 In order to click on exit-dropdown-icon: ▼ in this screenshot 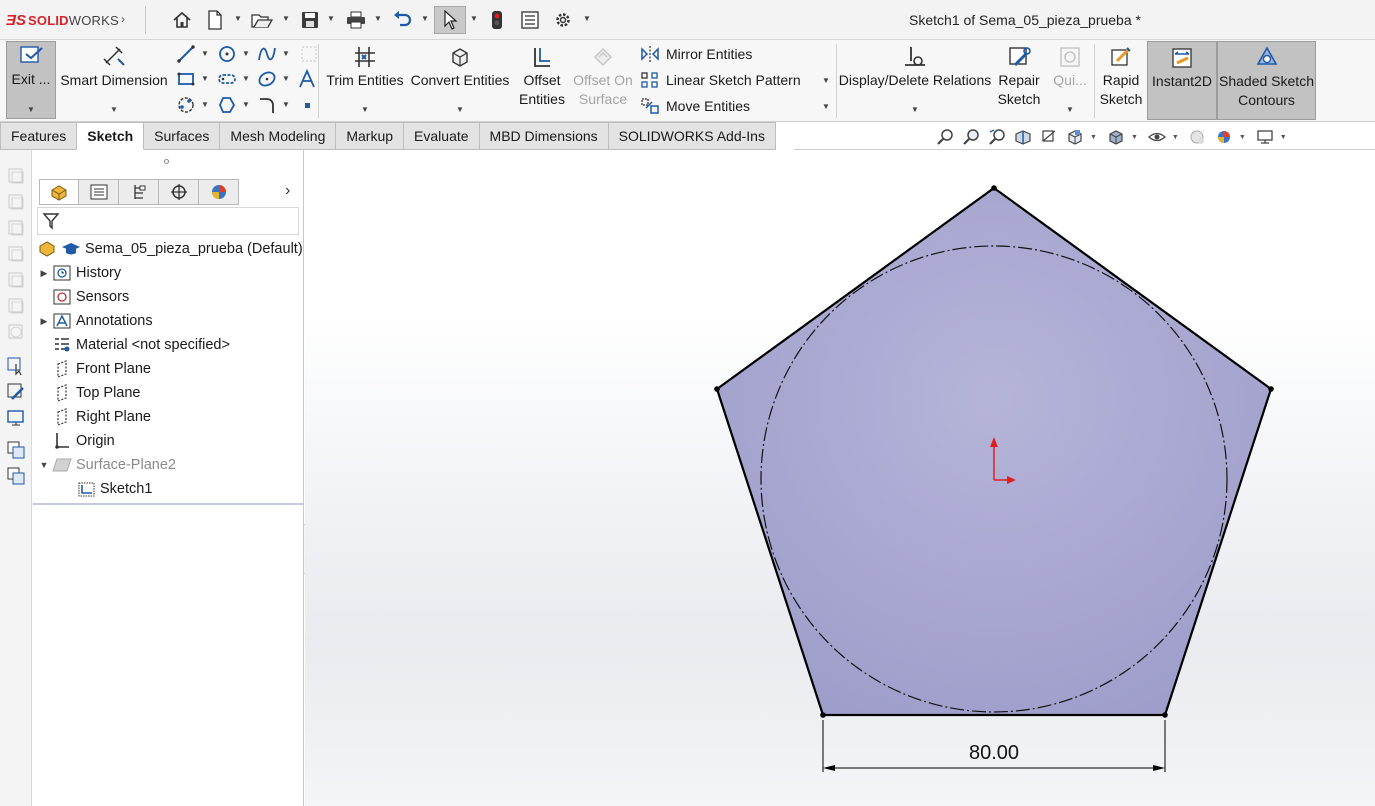, I will do `click(31, 109)`.